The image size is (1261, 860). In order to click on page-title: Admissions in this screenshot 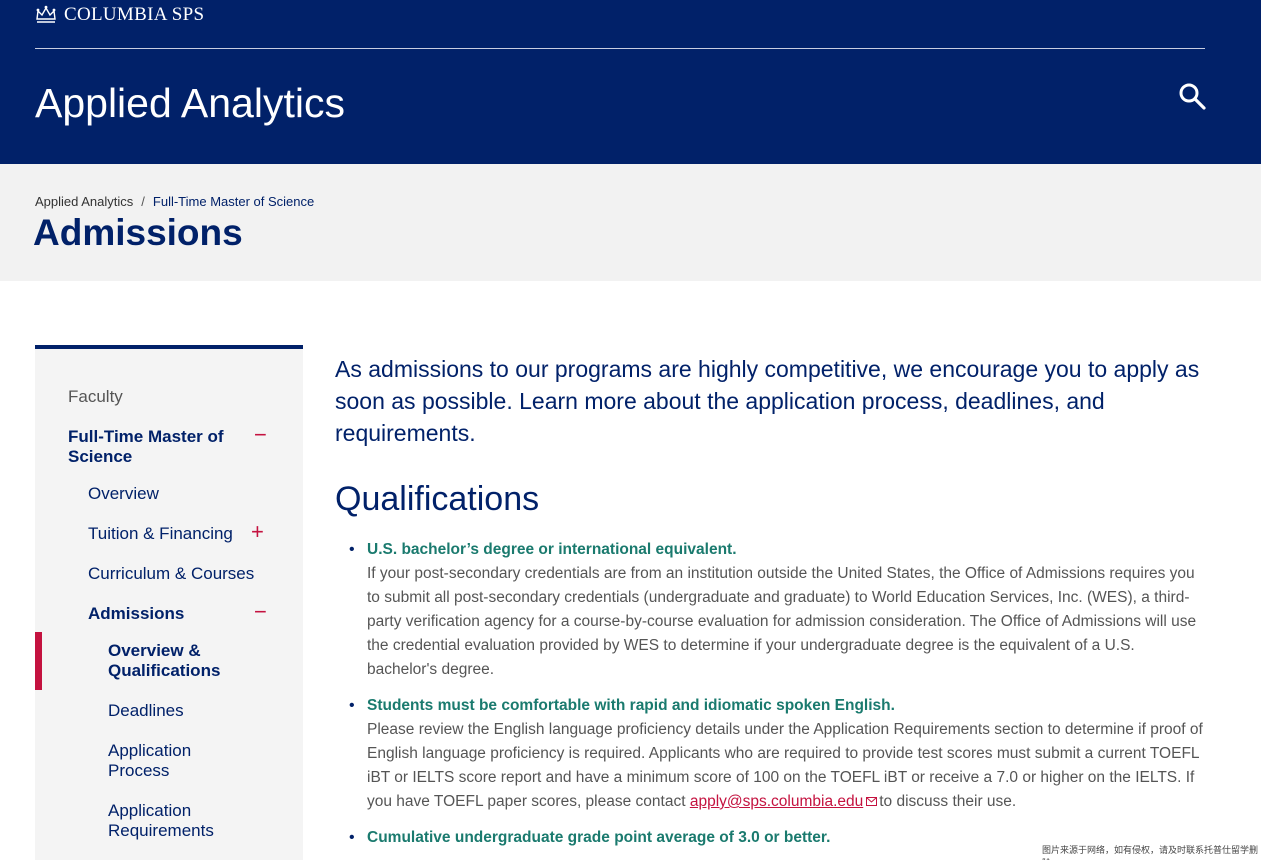, I will do `click(138, 232)`.